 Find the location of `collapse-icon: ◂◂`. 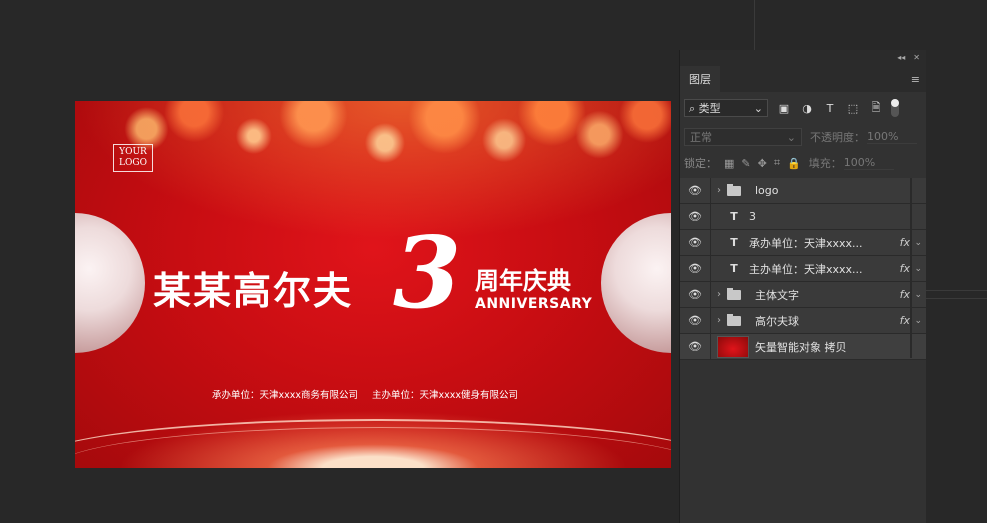

collapse-icon: ◂◂ is located at coordinates (901, 57).